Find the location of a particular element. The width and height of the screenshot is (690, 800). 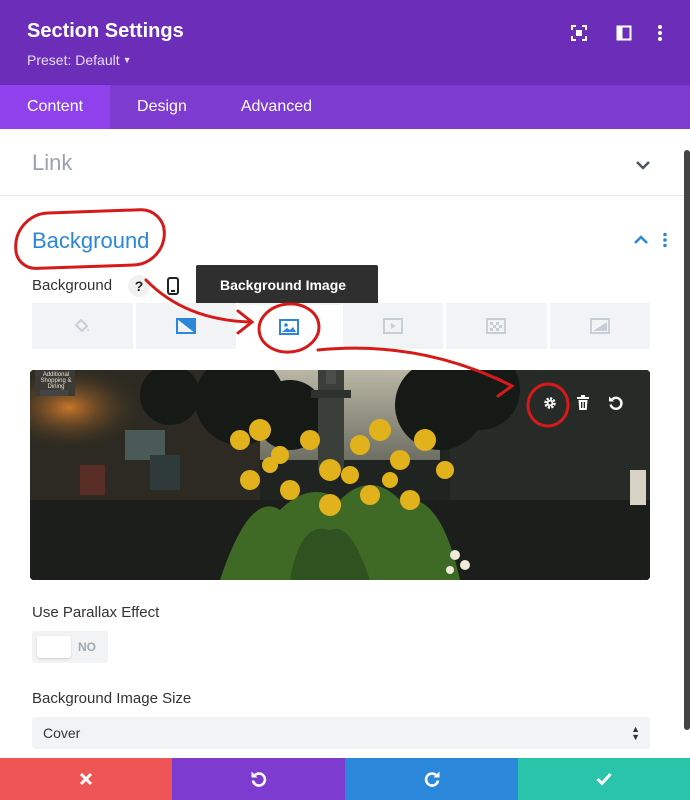

close-icon is located at coordinates (86, 779).